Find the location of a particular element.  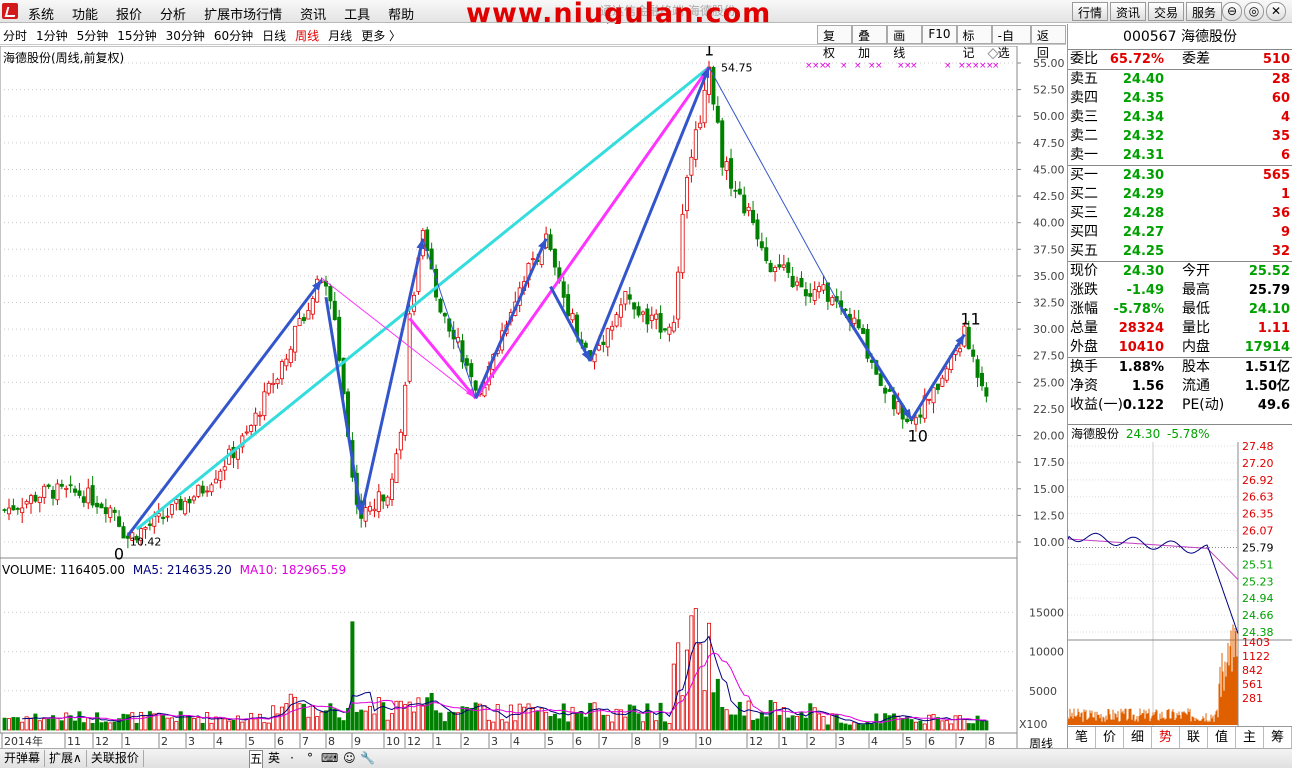

stat-value: -5.78% is located at coordinates (1139, 309).